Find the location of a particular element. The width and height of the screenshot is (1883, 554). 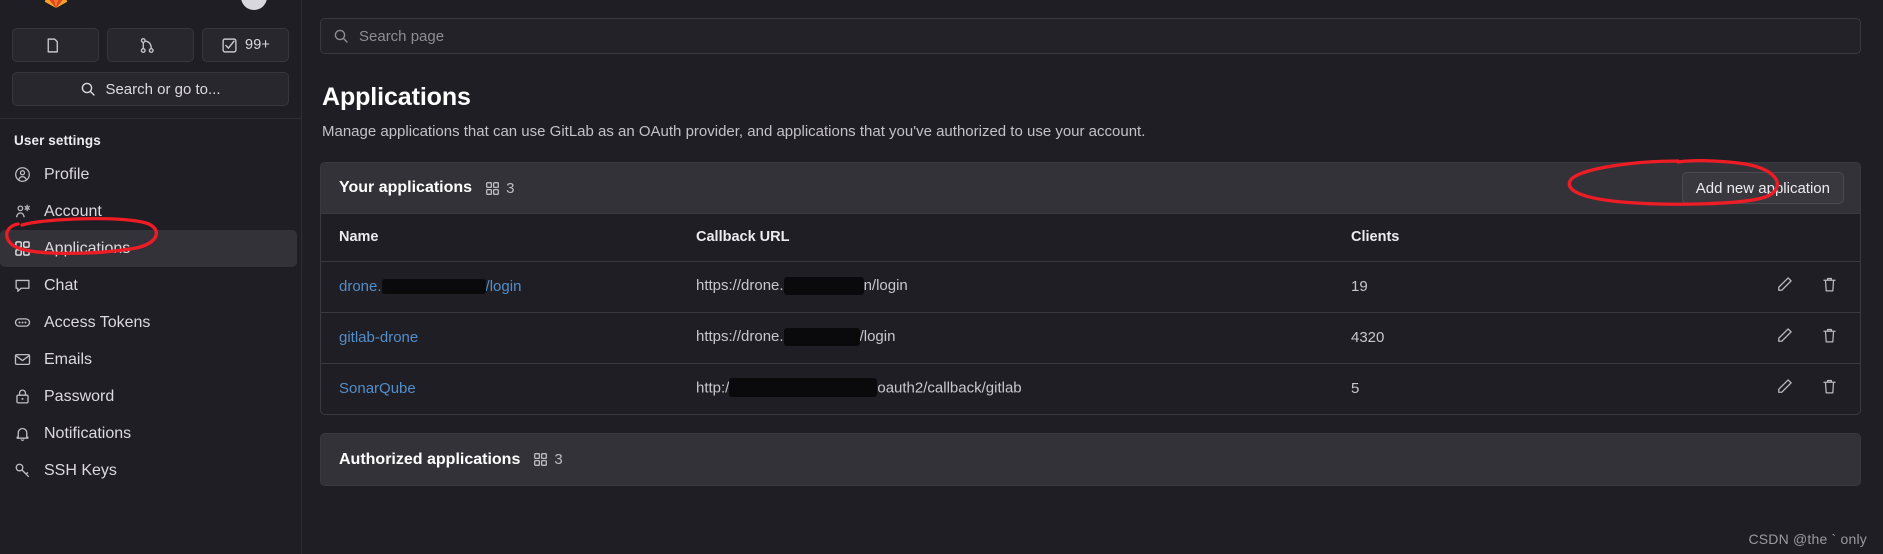

watermark: CSDN @the ` only is located at coordinates (1807, 539).